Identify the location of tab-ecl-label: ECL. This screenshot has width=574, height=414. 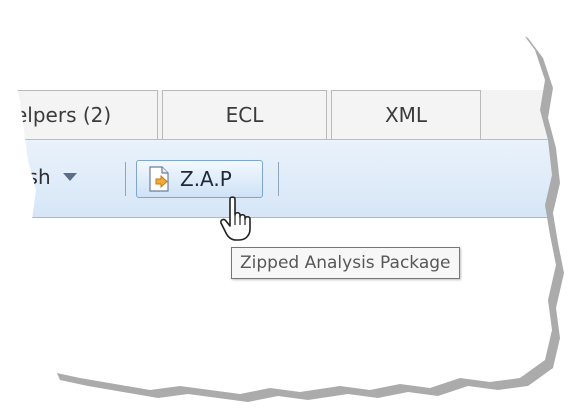
(244, 115).